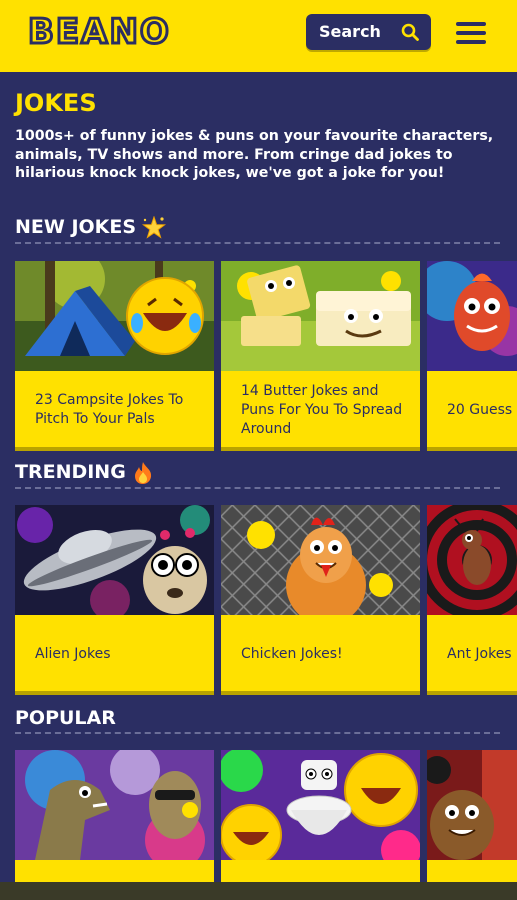  What do you see at coordinates (258, 891) in the screenshot?
I see `bottom-bar` at bounding box center [258, 891].